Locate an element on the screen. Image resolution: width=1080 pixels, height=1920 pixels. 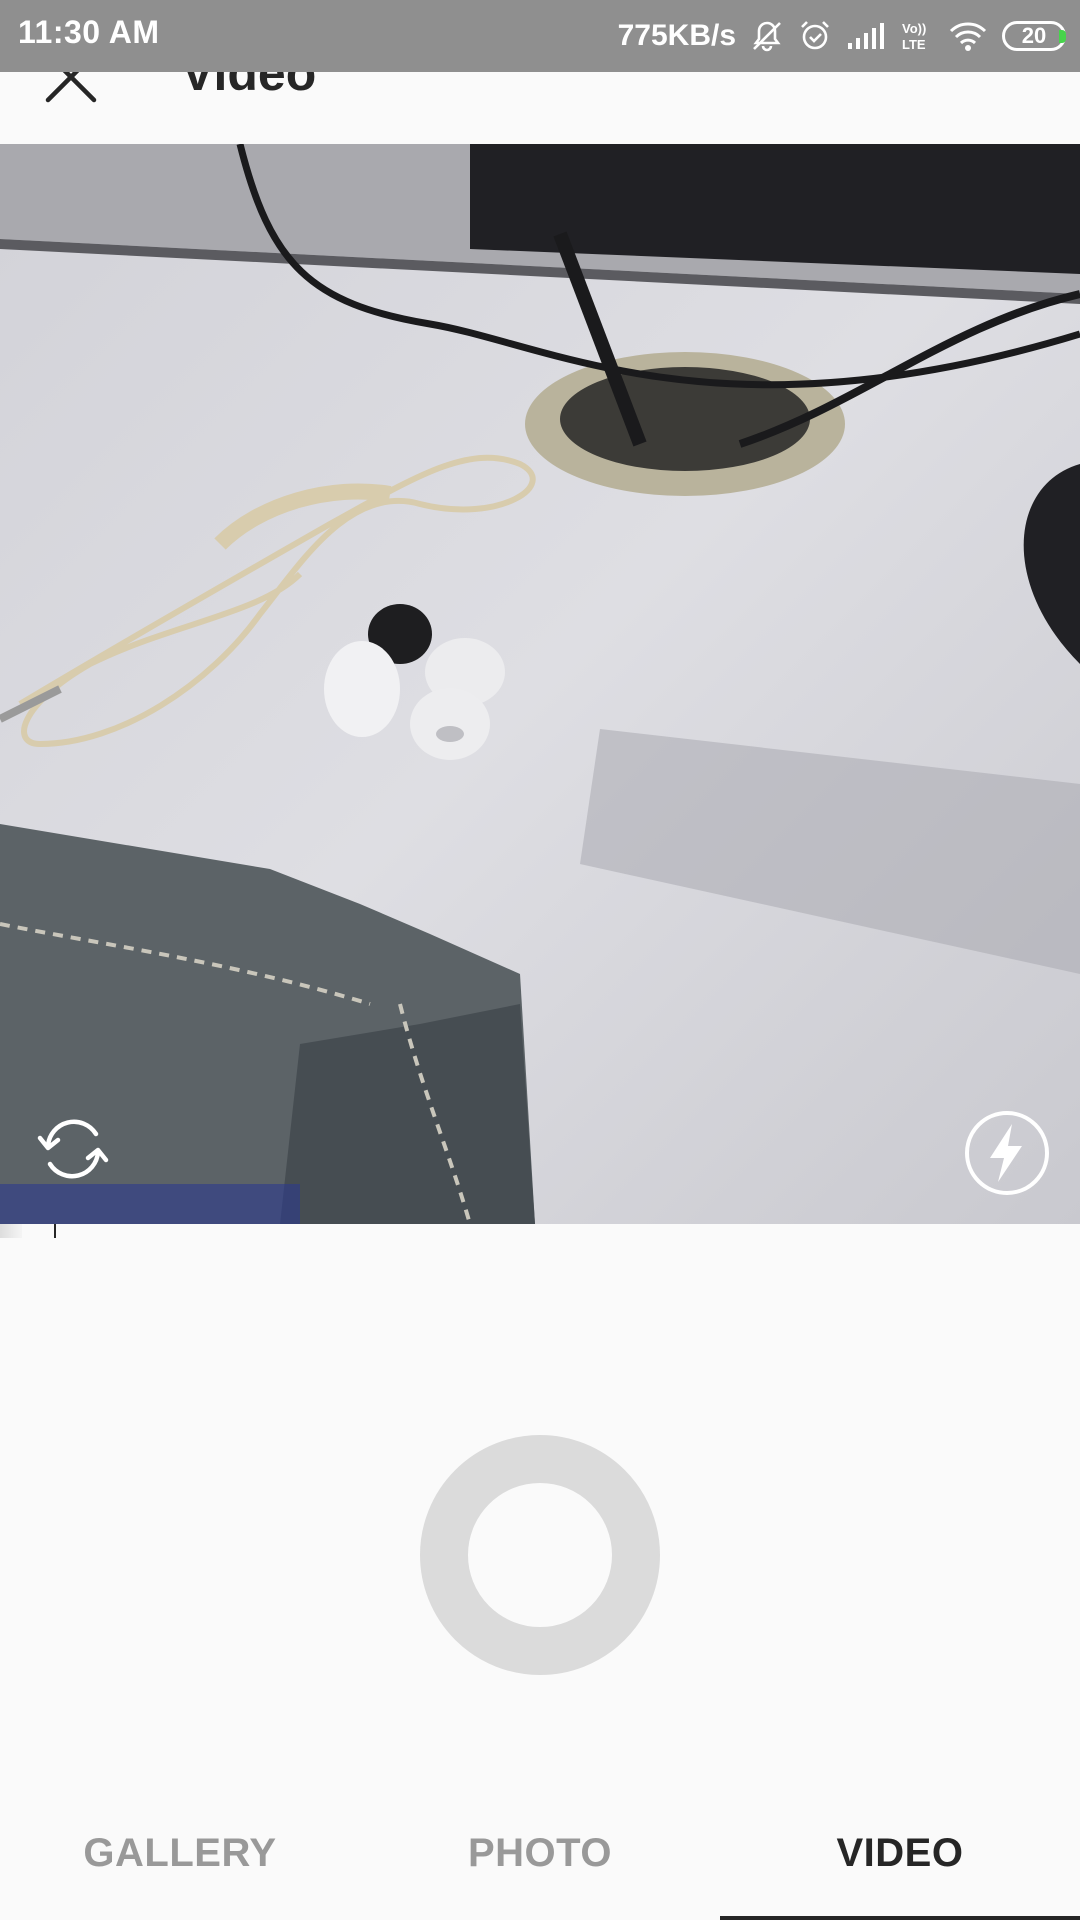
switch-camera-icon is located at coordinates (73, 1149).